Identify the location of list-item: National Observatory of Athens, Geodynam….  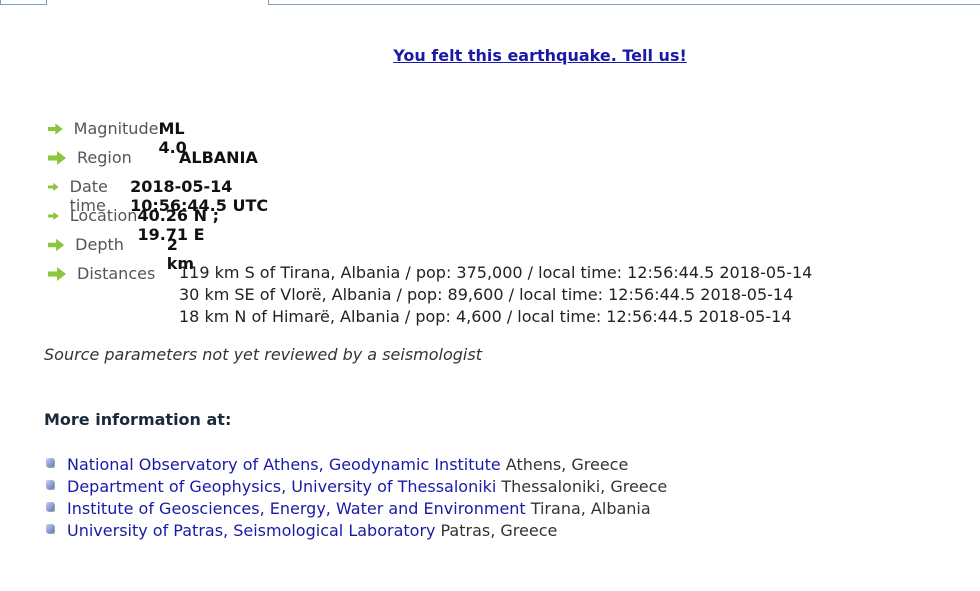
(356, 465).